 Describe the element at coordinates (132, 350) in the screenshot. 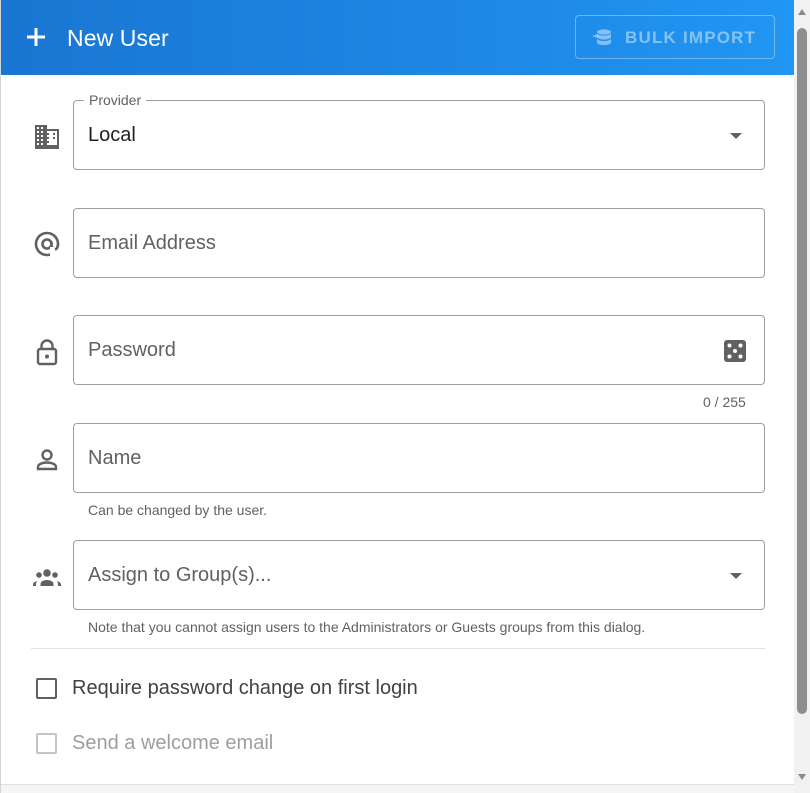

I see `password-placeholder: Password` at that location.